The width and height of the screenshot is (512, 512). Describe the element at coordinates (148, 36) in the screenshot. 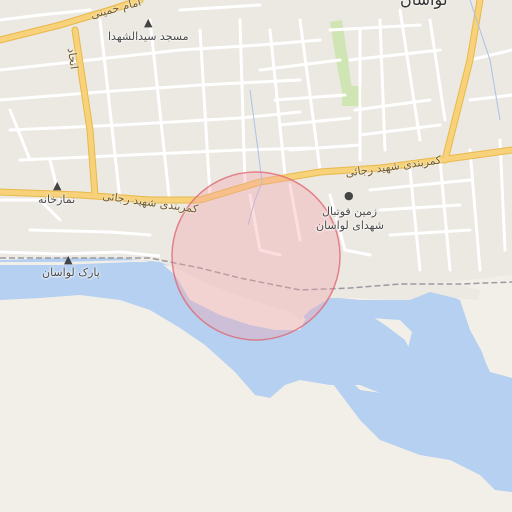

I see `poi-mosque-label: مسجد سیدالشهدا` at that location.